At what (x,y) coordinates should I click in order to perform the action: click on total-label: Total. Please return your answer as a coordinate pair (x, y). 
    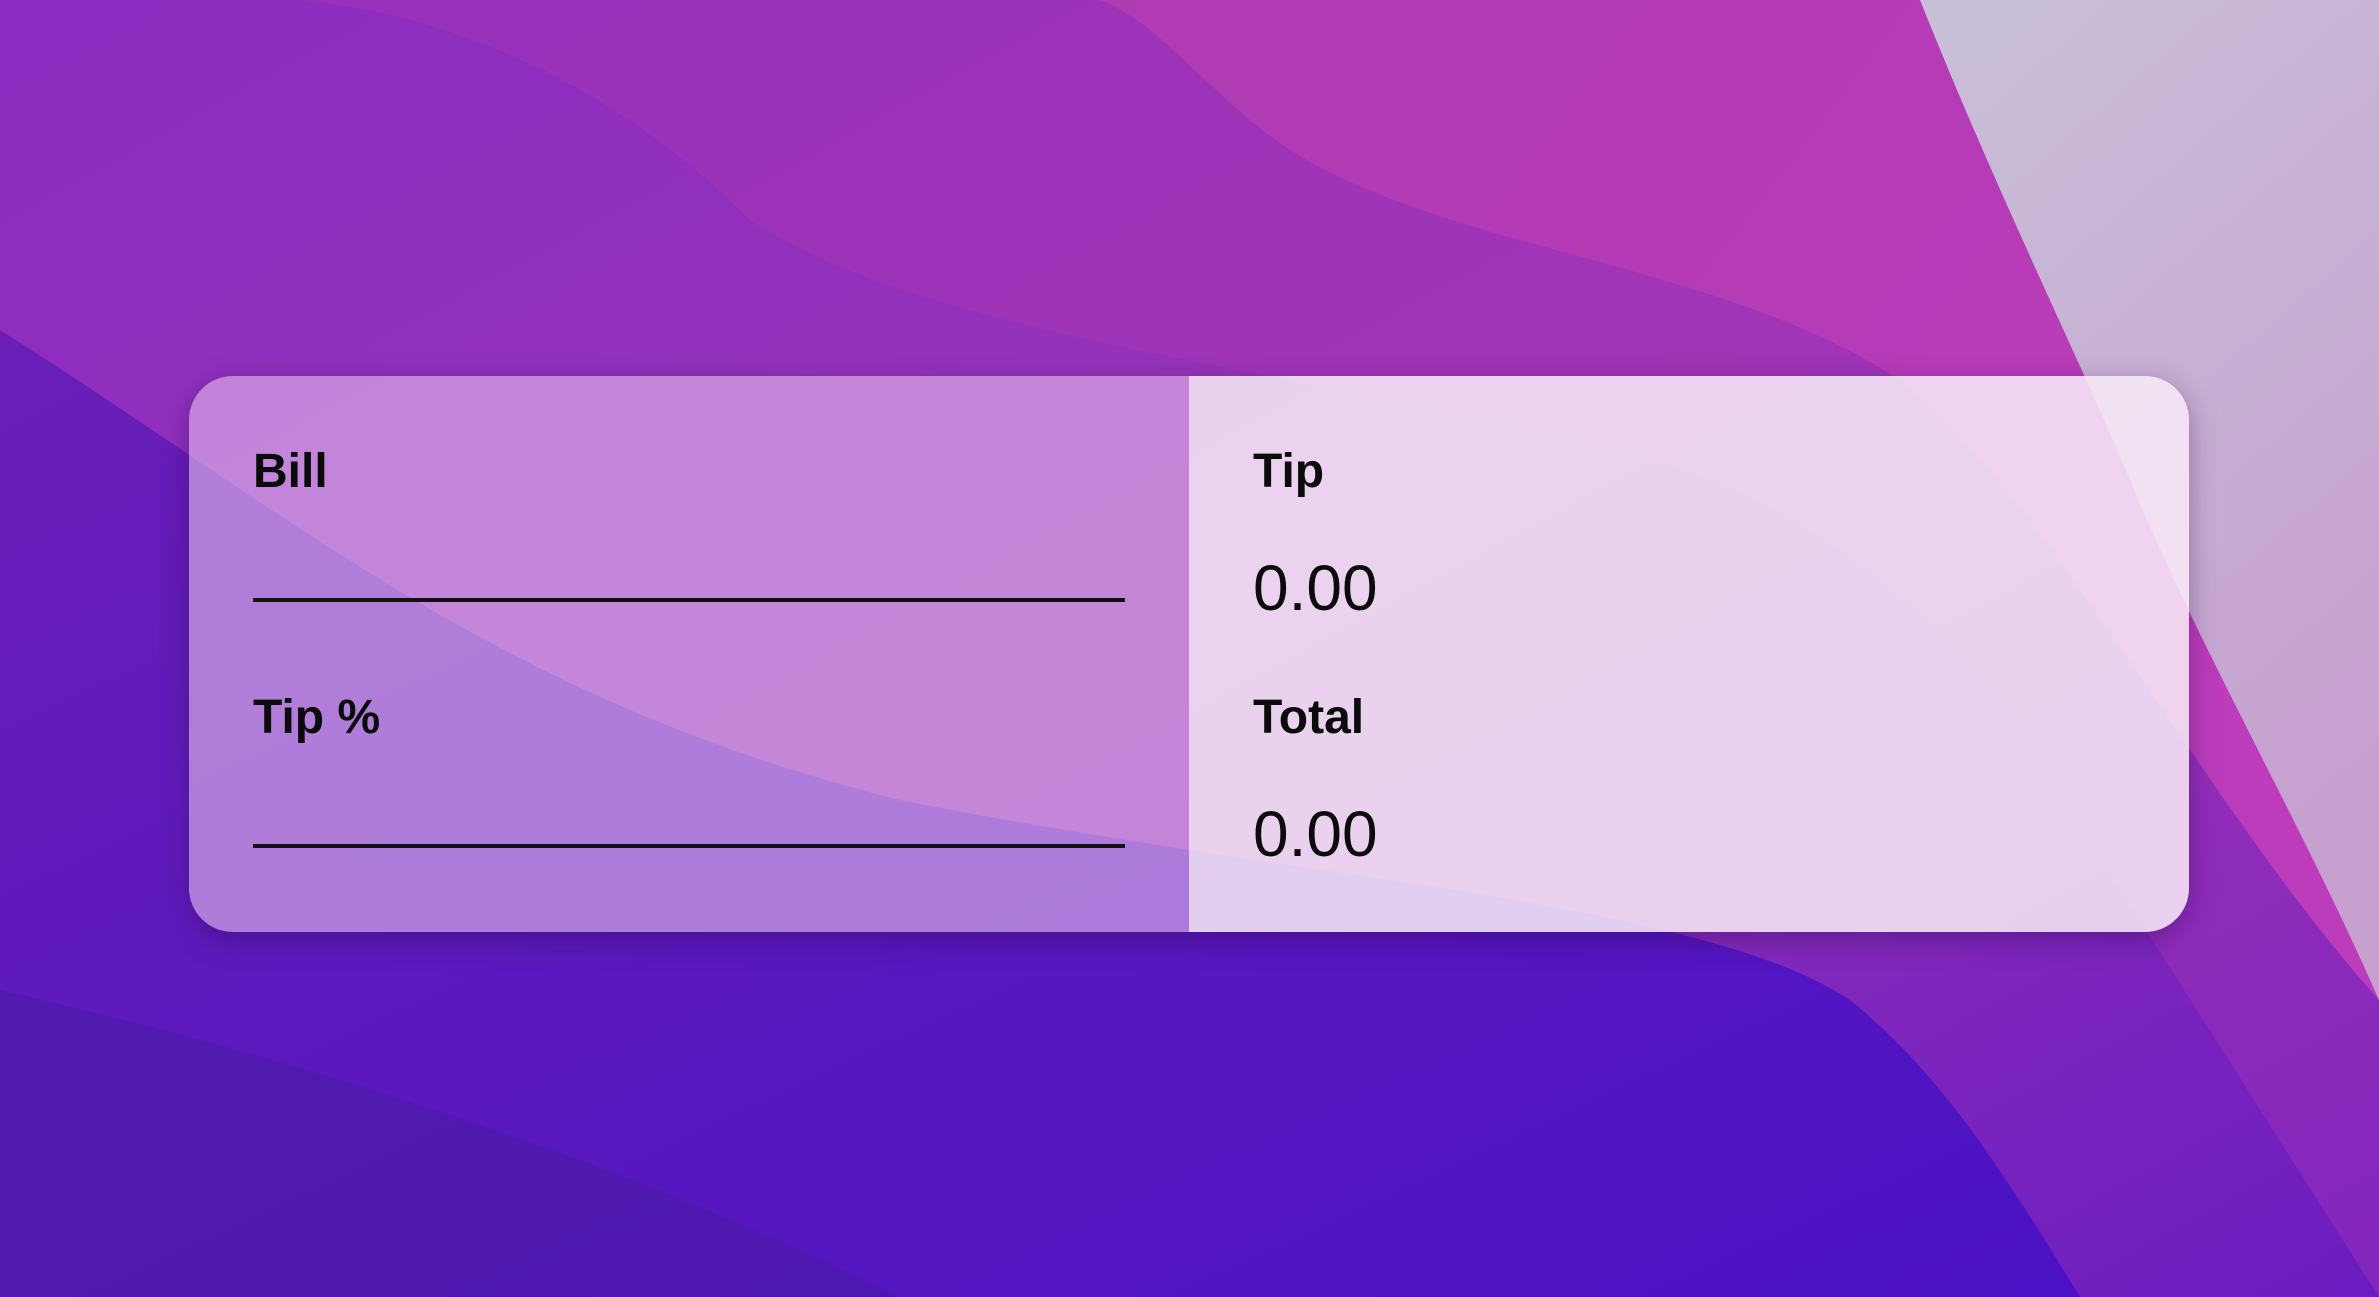
    Looking at the image, I should click on (1309, 717).